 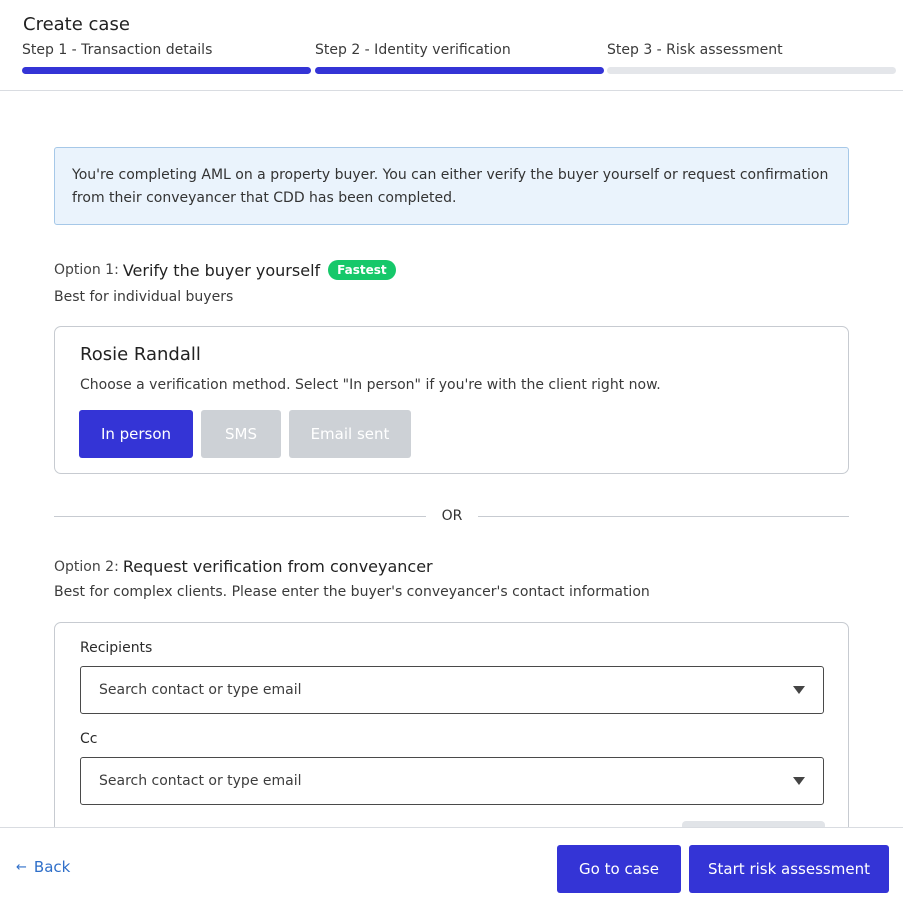 I want to click on back-label: Back, so click(x=52, y=867).